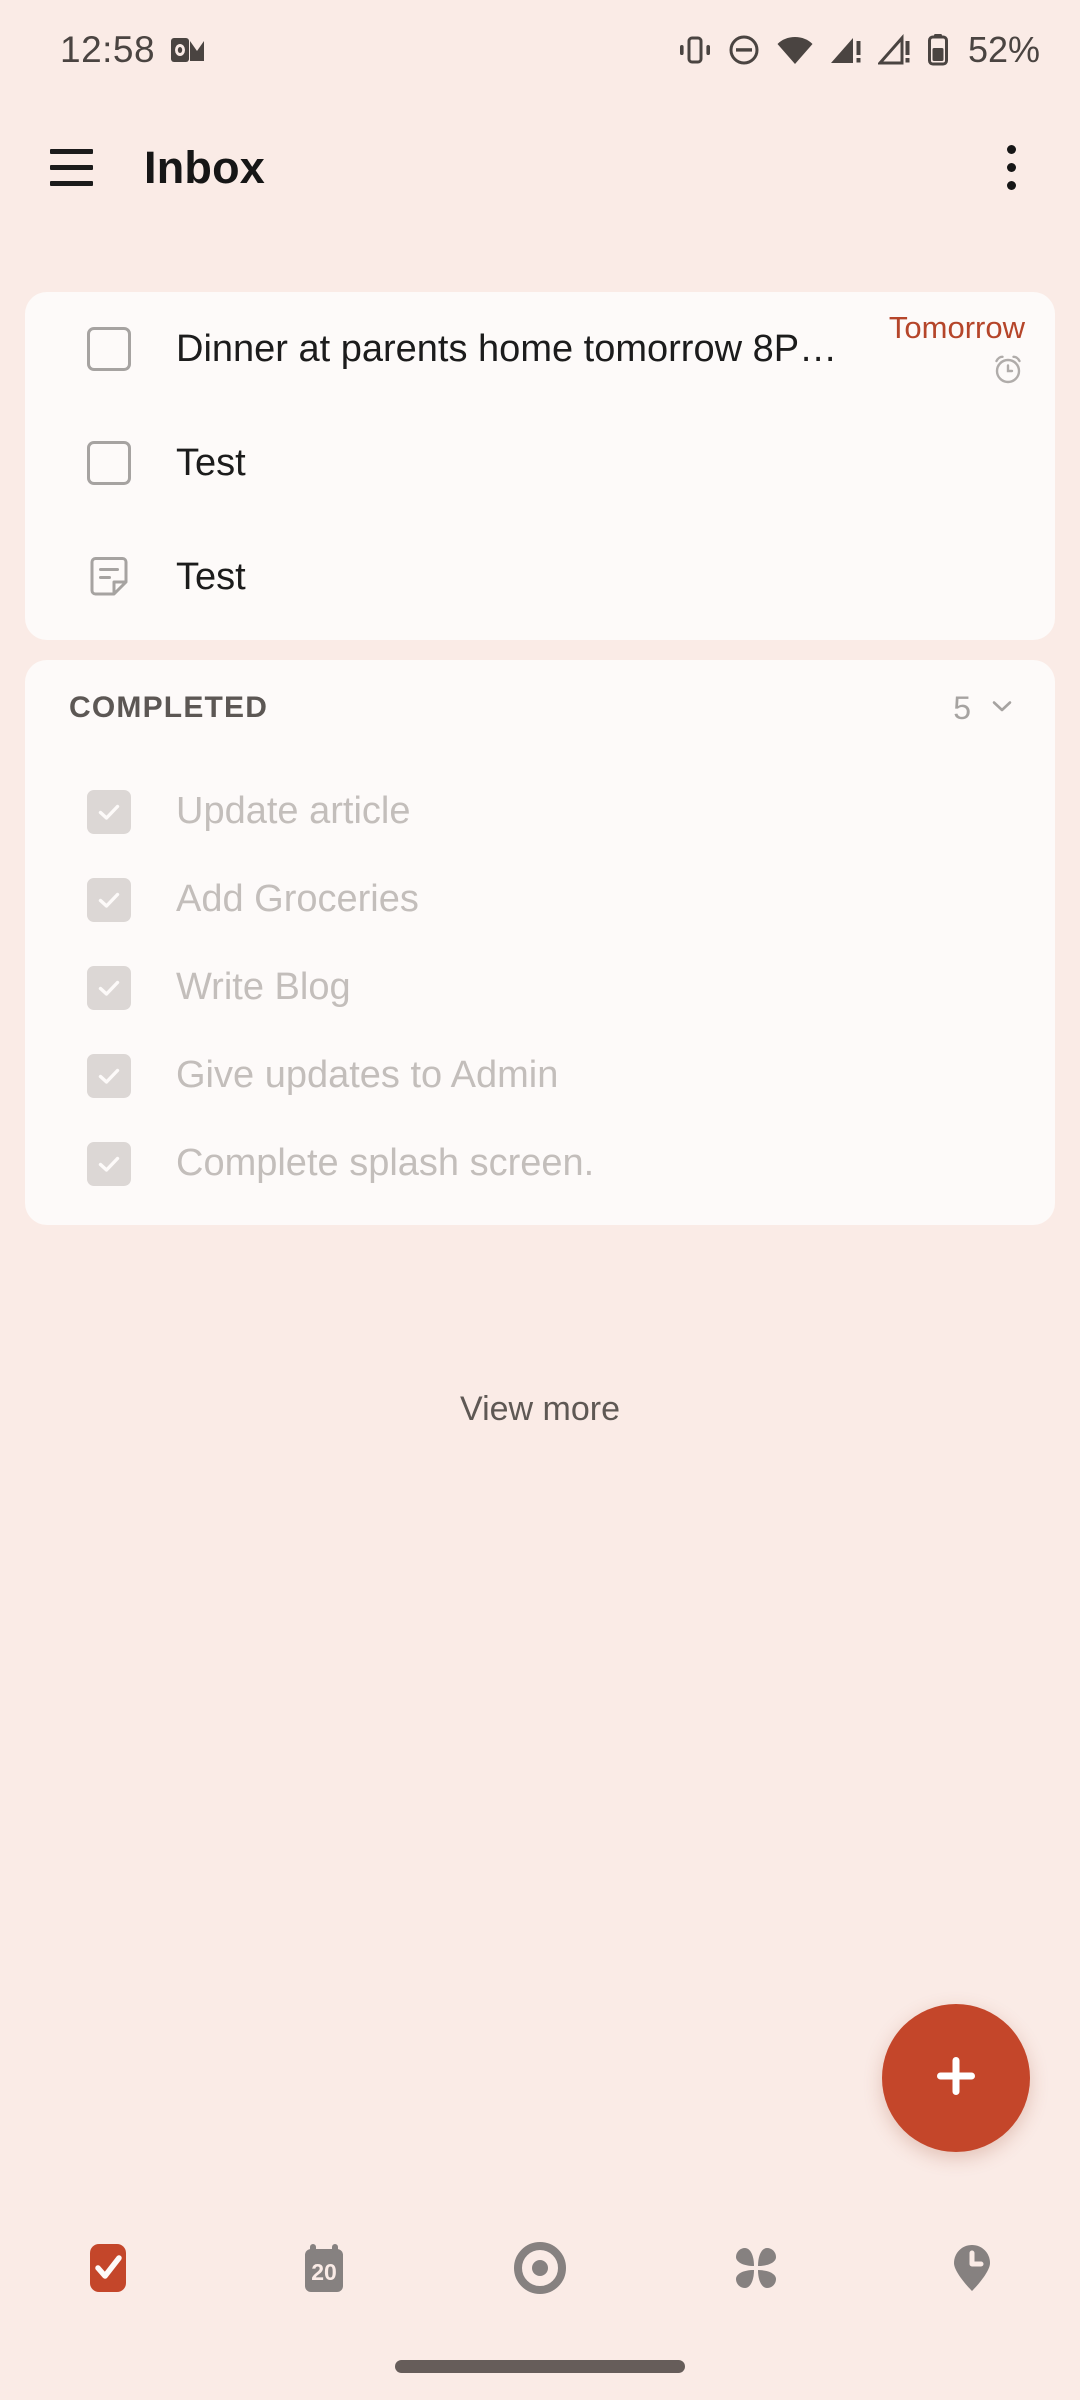 This screenshot has height=2400, width=1080. What do you see at coordinates (204, 167) in the screenshot?
I see `page-title: Inbox` at bounding box center [204, 167].